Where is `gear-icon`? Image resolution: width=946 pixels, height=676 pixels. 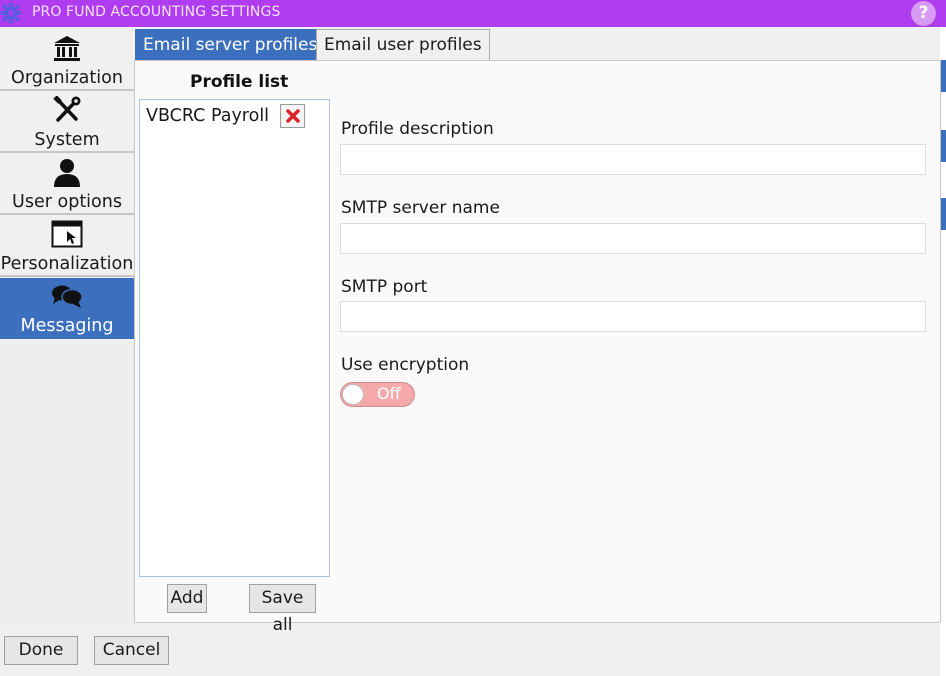
gear-icon is located at coordinates (11, 13).